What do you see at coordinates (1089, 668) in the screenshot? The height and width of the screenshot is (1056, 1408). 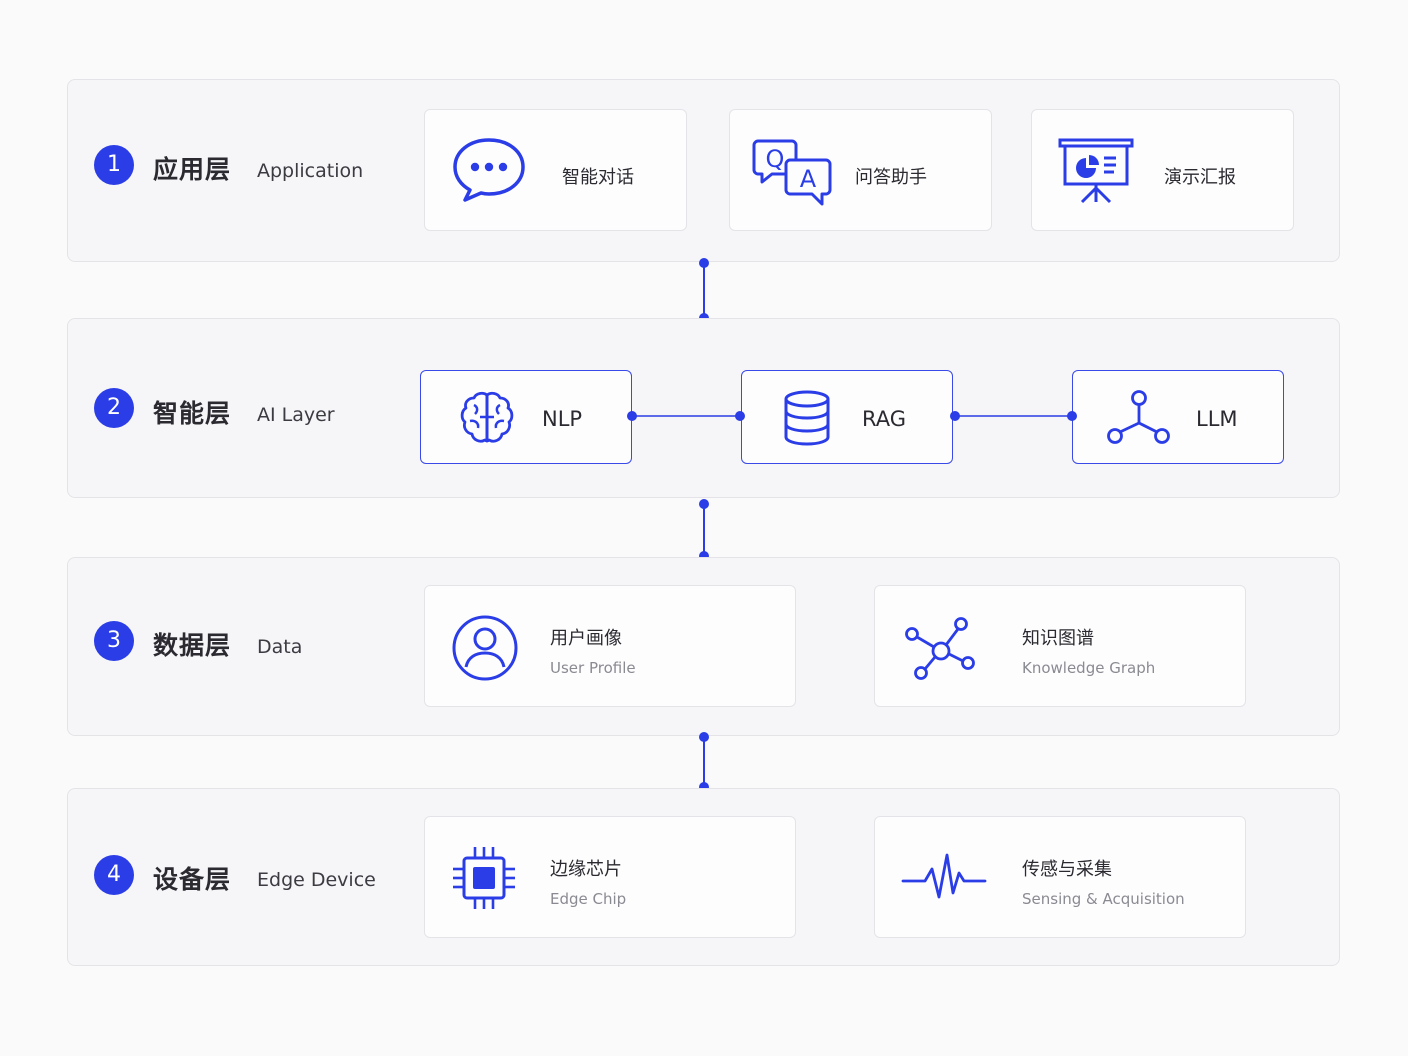 I see `card-subtitle: Knowledge Graph` at bounding box center [1089, 668].